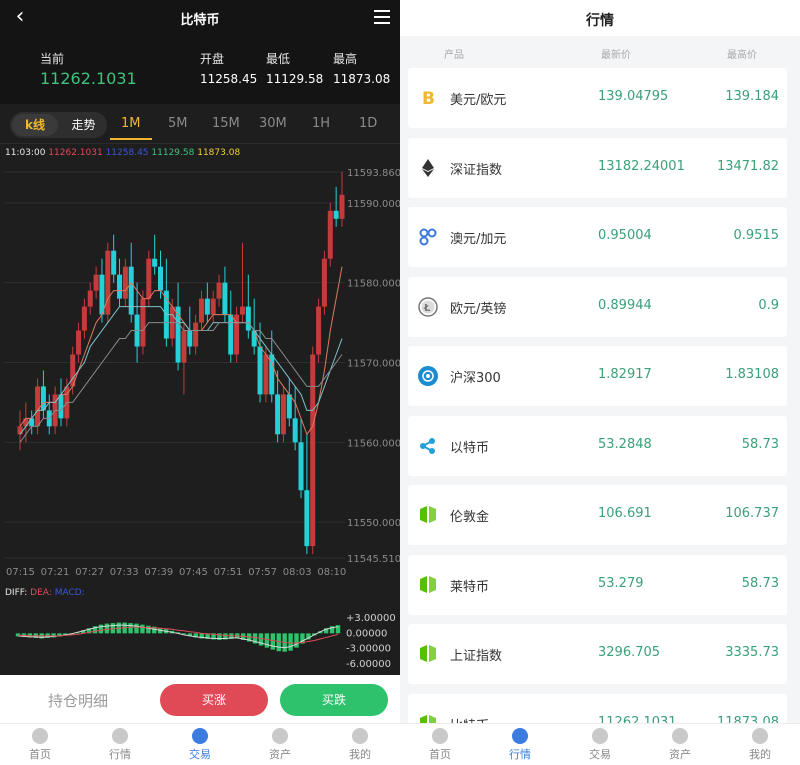 This screenshot has width=800, height=765. I want to click on svg-text: Ł, so click(427, 308).